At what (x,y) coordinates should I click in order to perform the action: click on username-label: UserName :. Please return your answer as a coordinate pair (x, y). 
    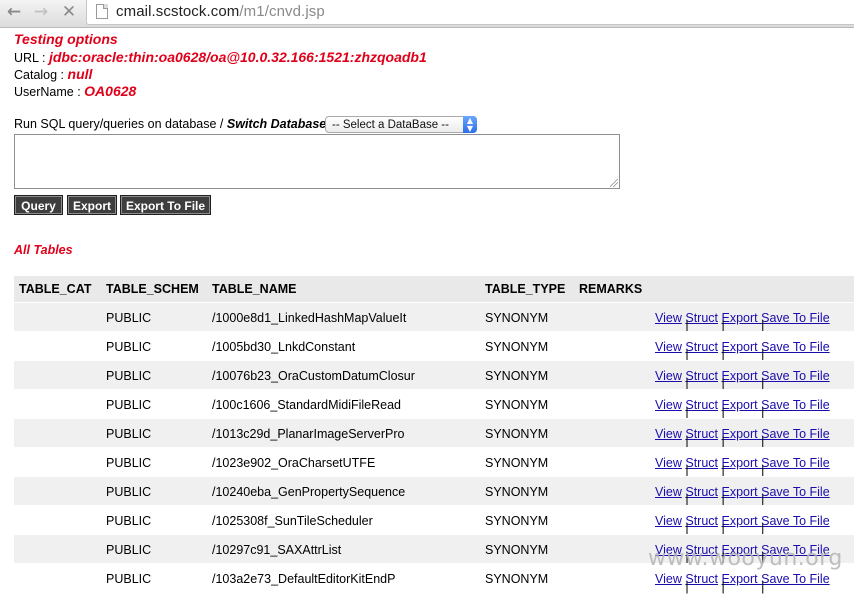
    Looking at the image, I should click on (47, 92).